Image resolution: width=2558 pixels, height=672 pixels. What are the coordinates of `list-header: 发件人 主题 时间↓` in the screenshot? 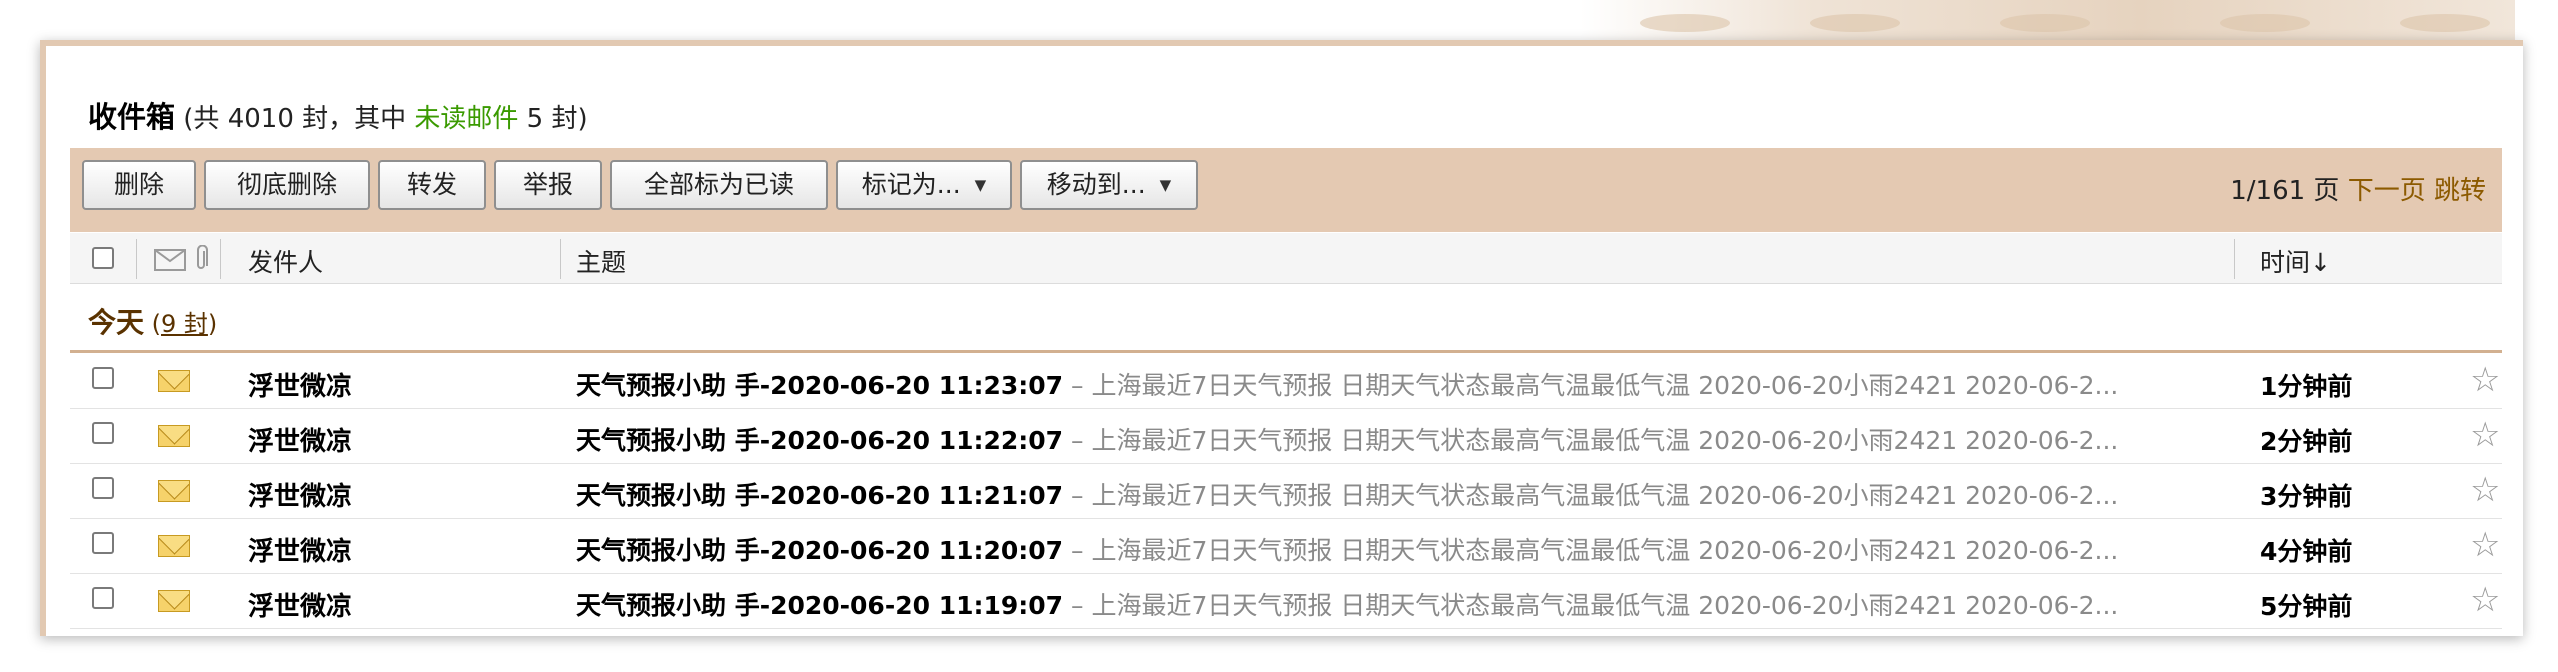 It's located at (1286, 258).